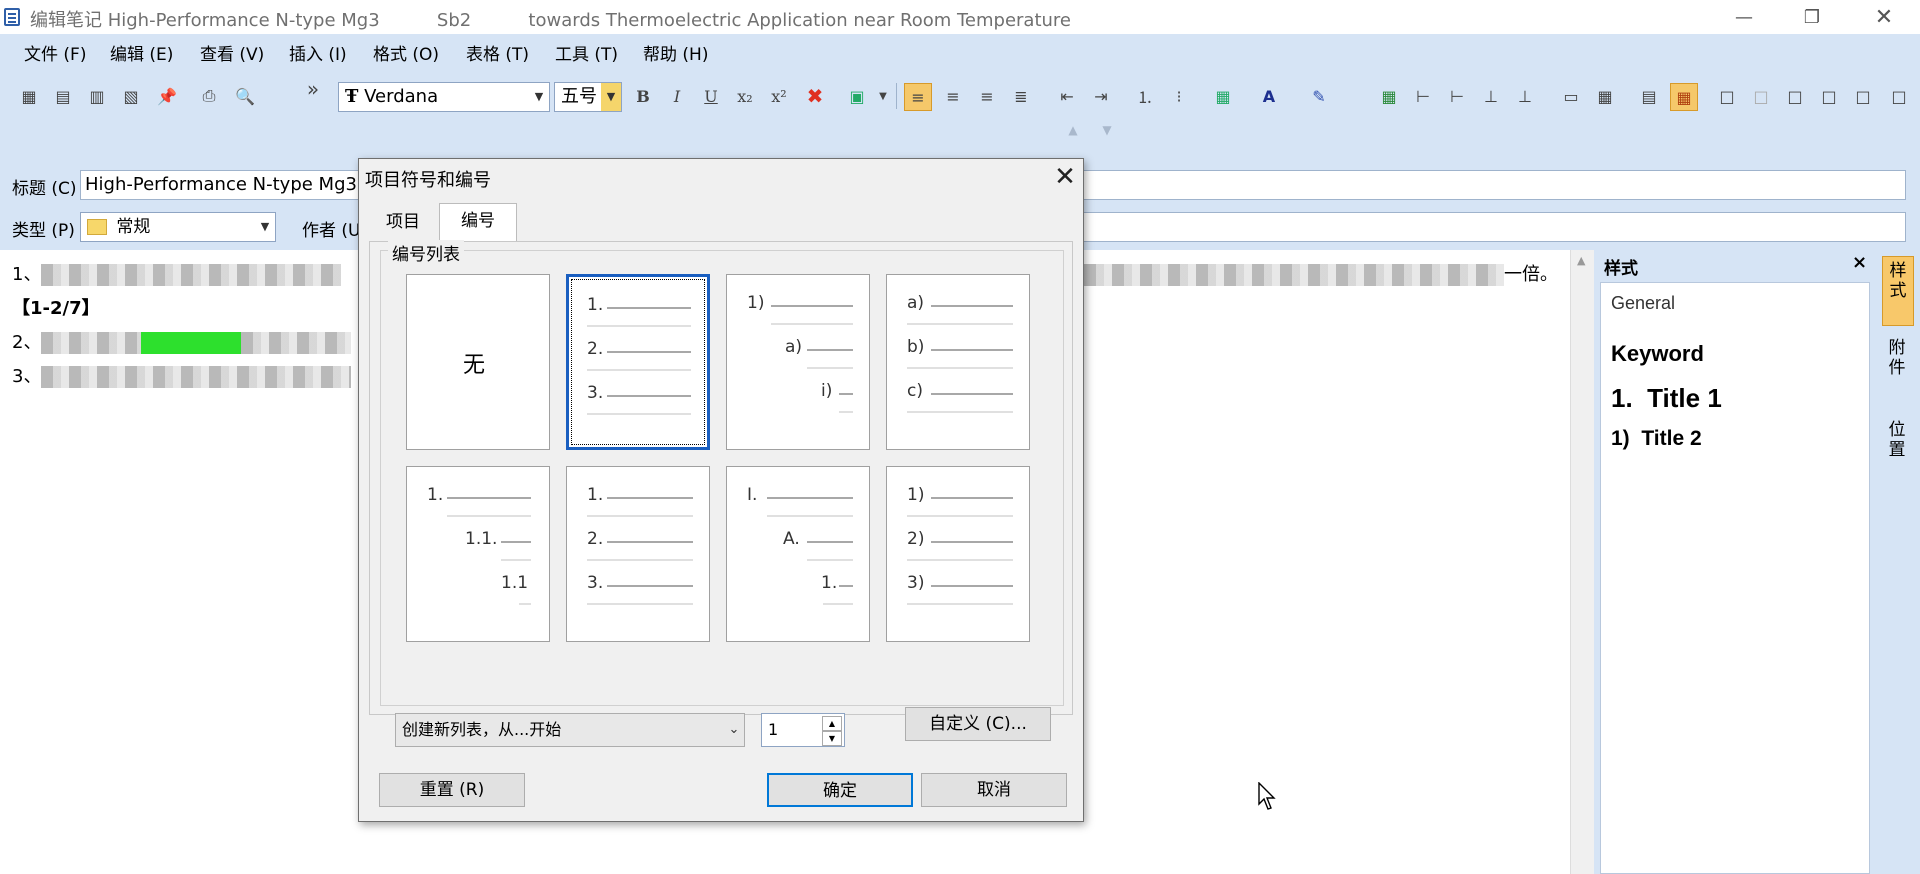  Describe the element at coordinates (958, 362) in the screenshot. I see `numbering-style-lower-alpha: a) b) c)` at that location.